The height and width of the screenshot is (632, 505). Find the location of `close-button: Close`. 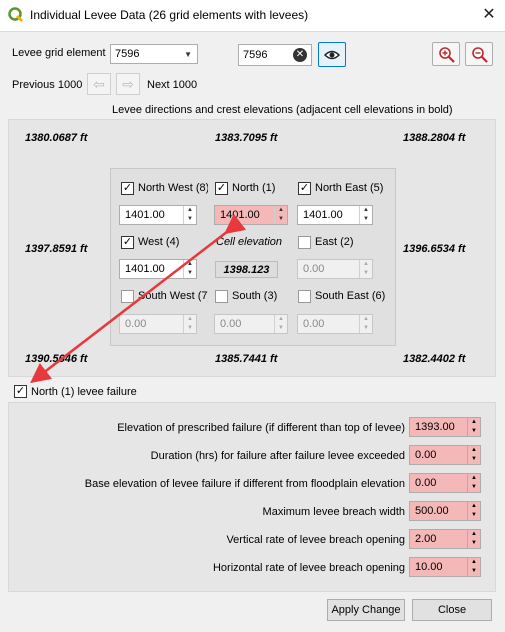

close-button: Close is located at coordinates (452, 610).